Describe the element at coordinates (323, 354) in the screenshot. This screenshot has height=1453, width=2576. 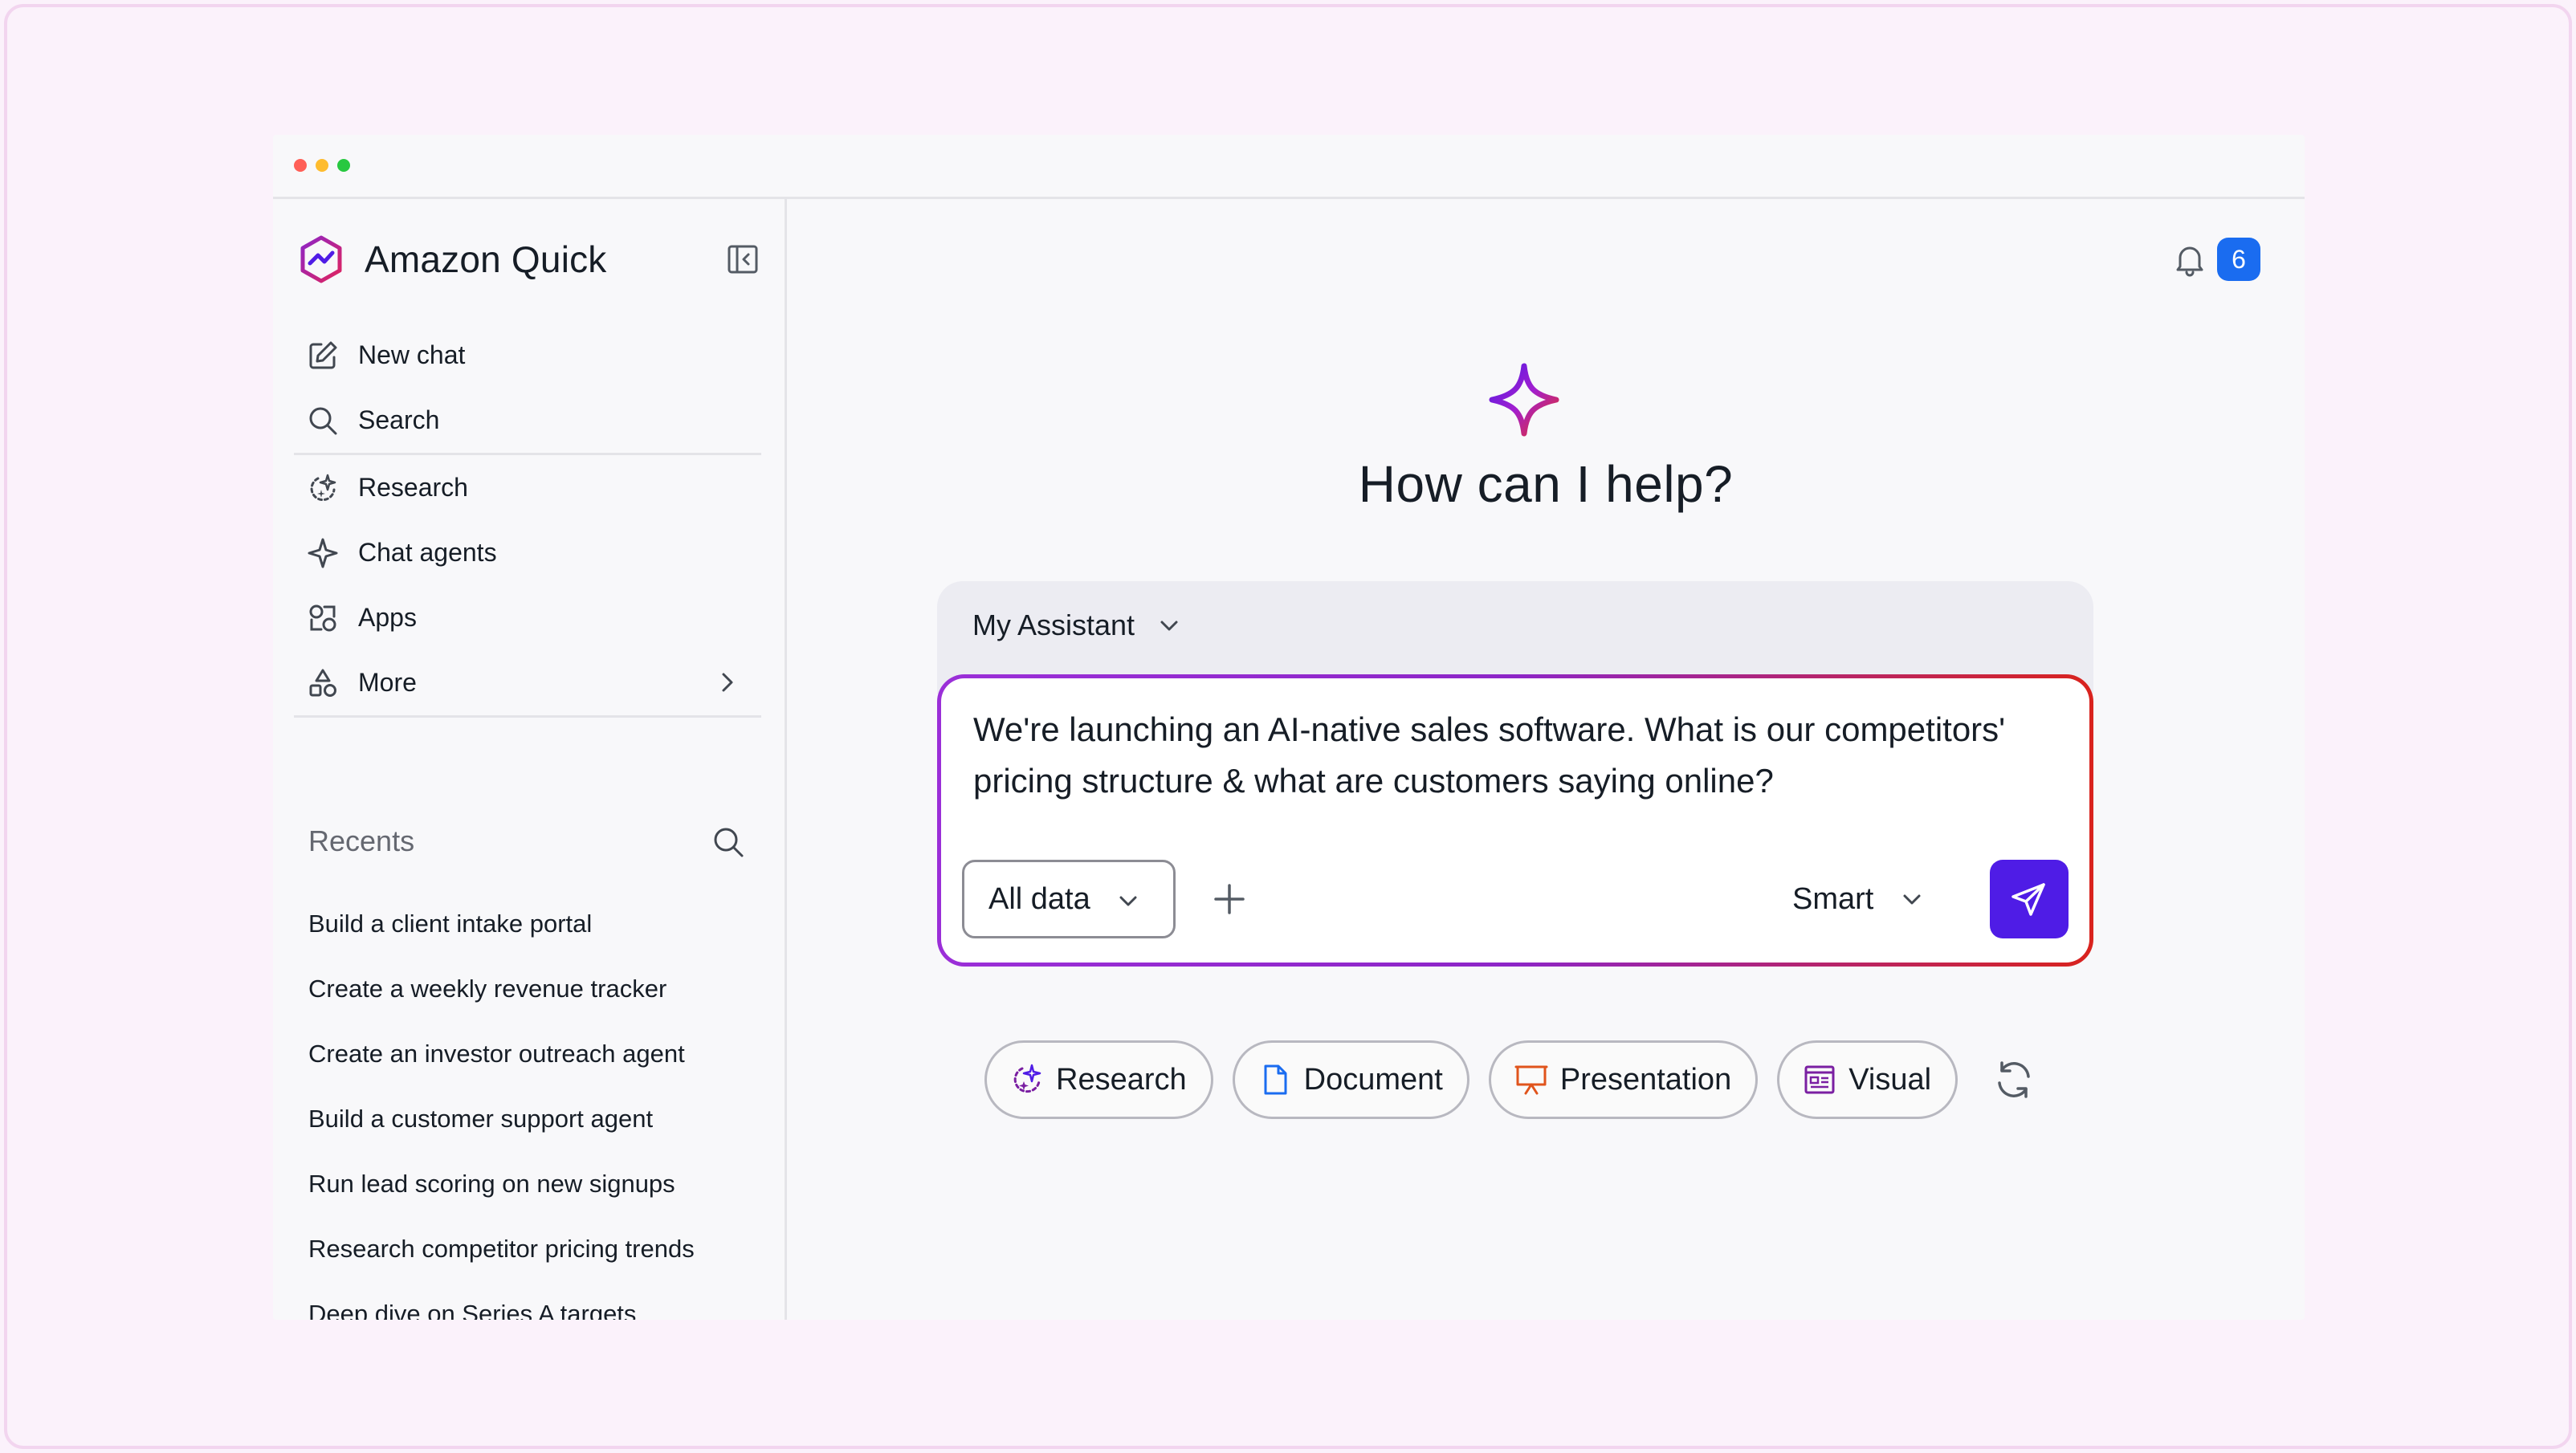
I see `edit-icon` at that location.